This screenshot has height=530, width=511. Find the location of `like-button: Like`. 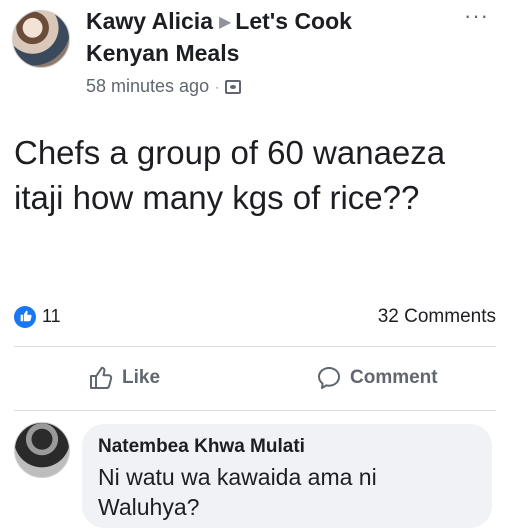

like-button: Like is located at coordinates (124, 378).